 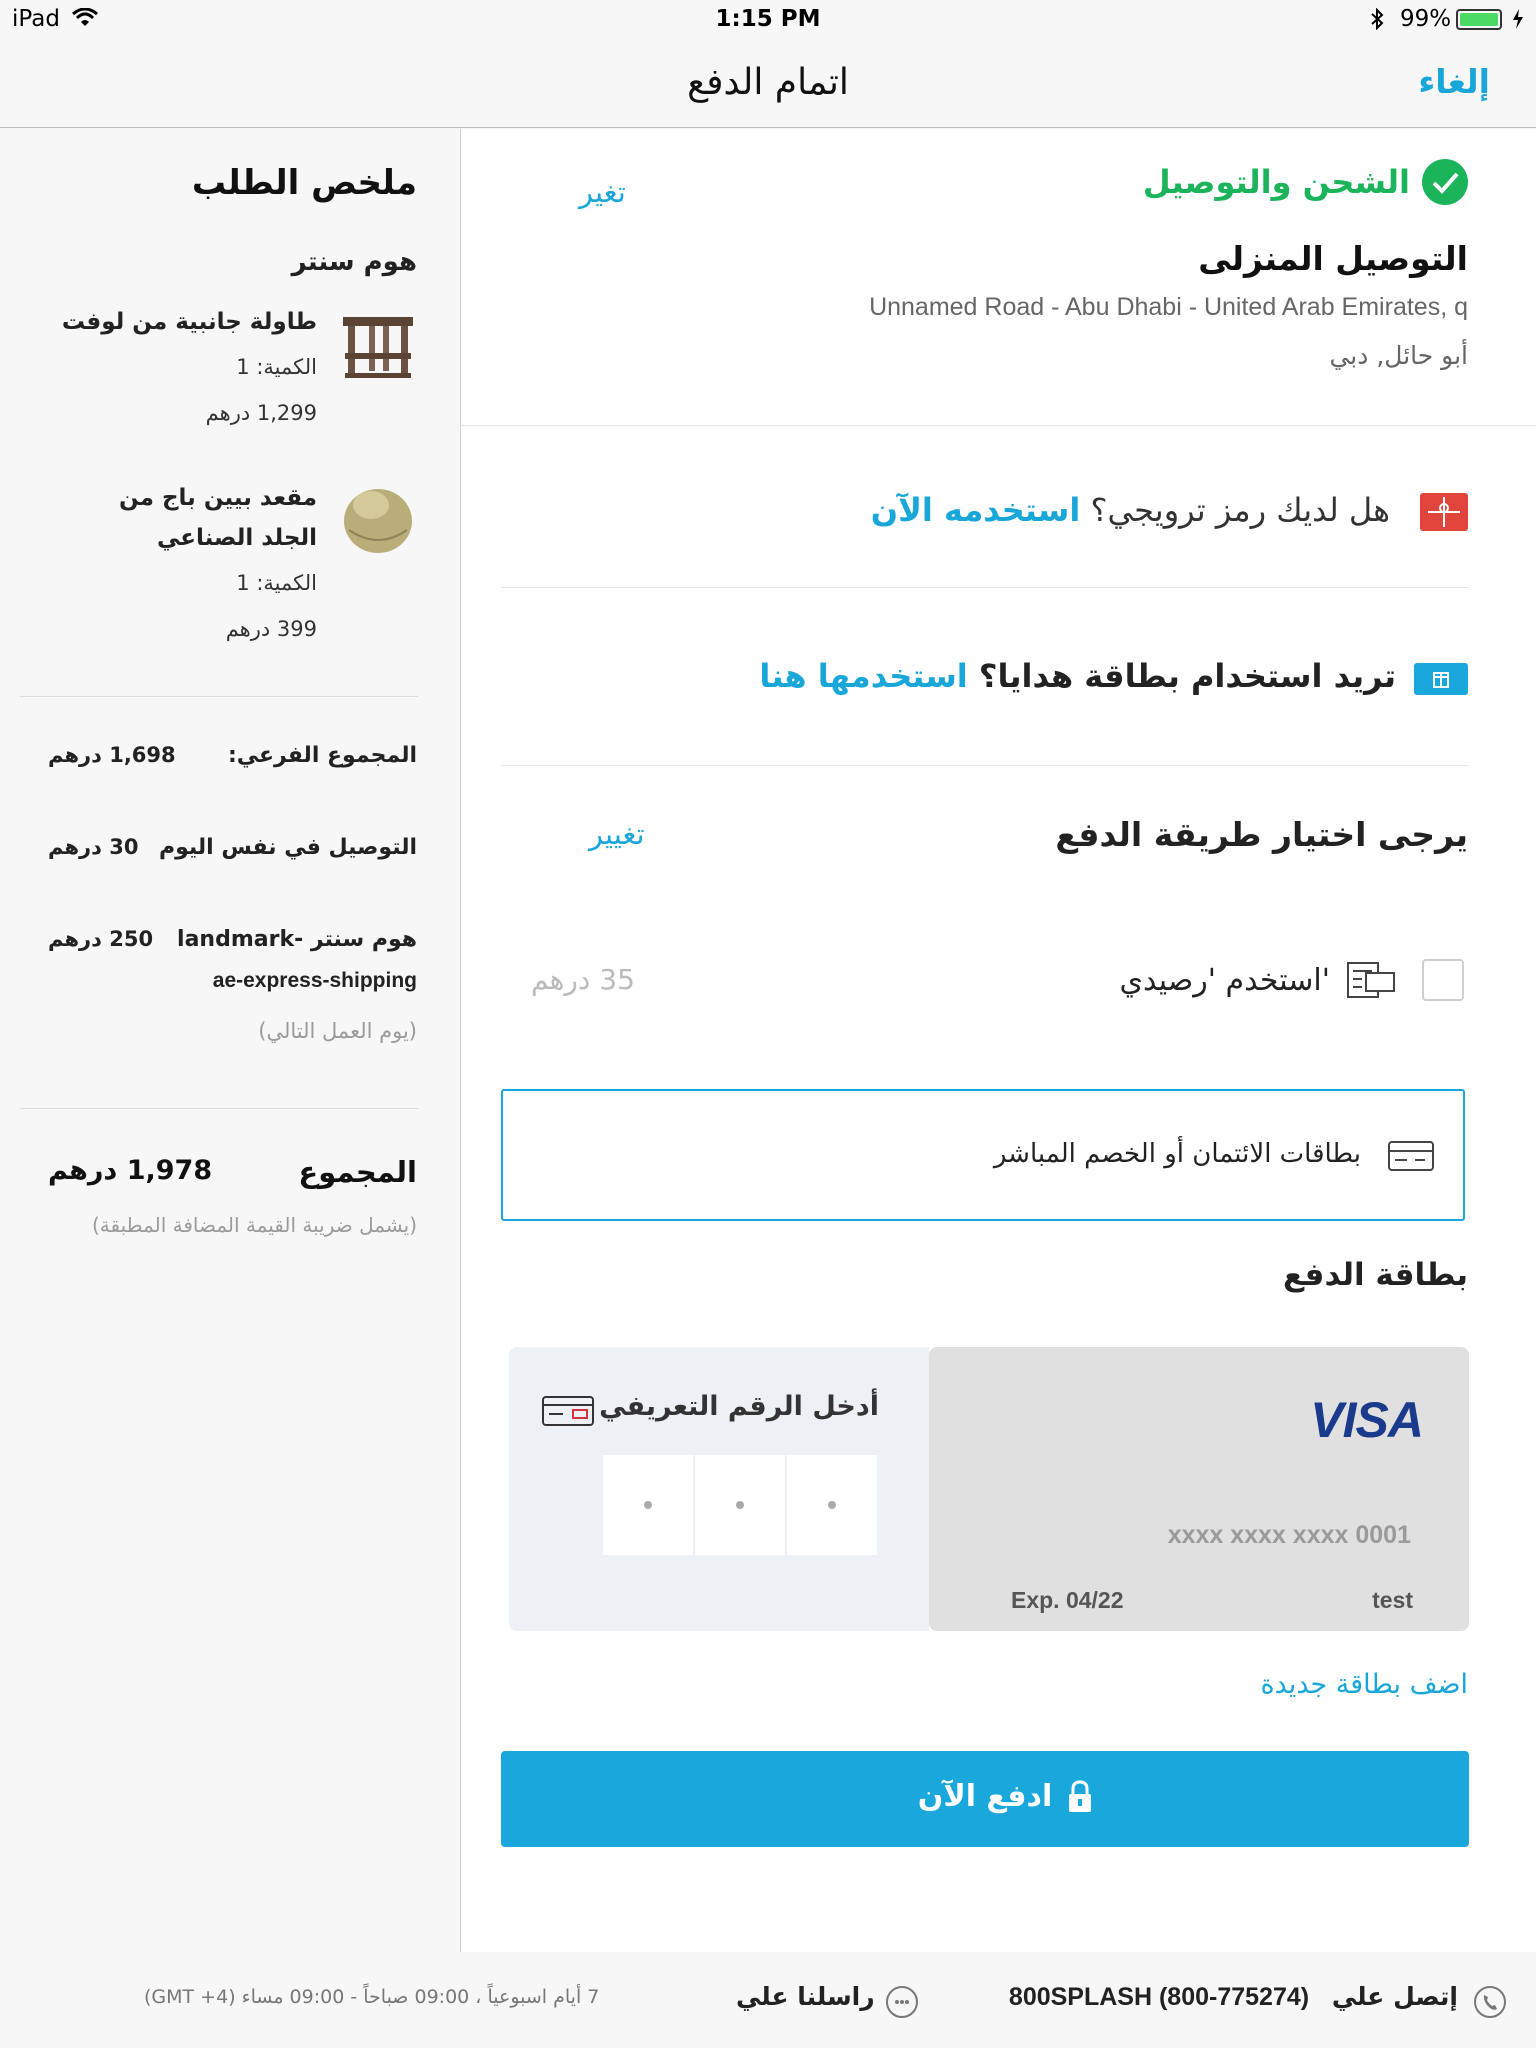 What do you see at coordinates (254, 1225) in the screenshot?
I see `vat-note: (يشمل ضريبة القيمة المضافة المطبقة)` at bounding box center [254, 1225].